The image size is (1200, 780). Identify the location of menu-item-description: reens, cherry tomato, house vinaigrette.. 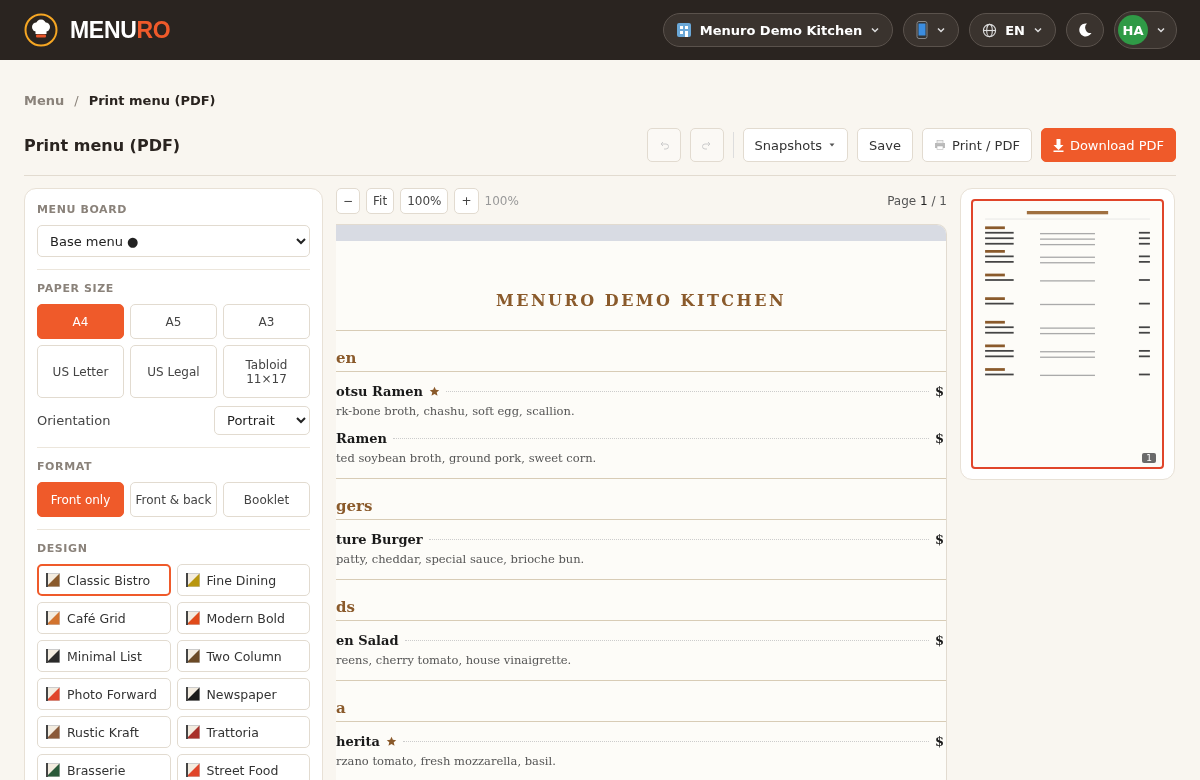
(454, 660).